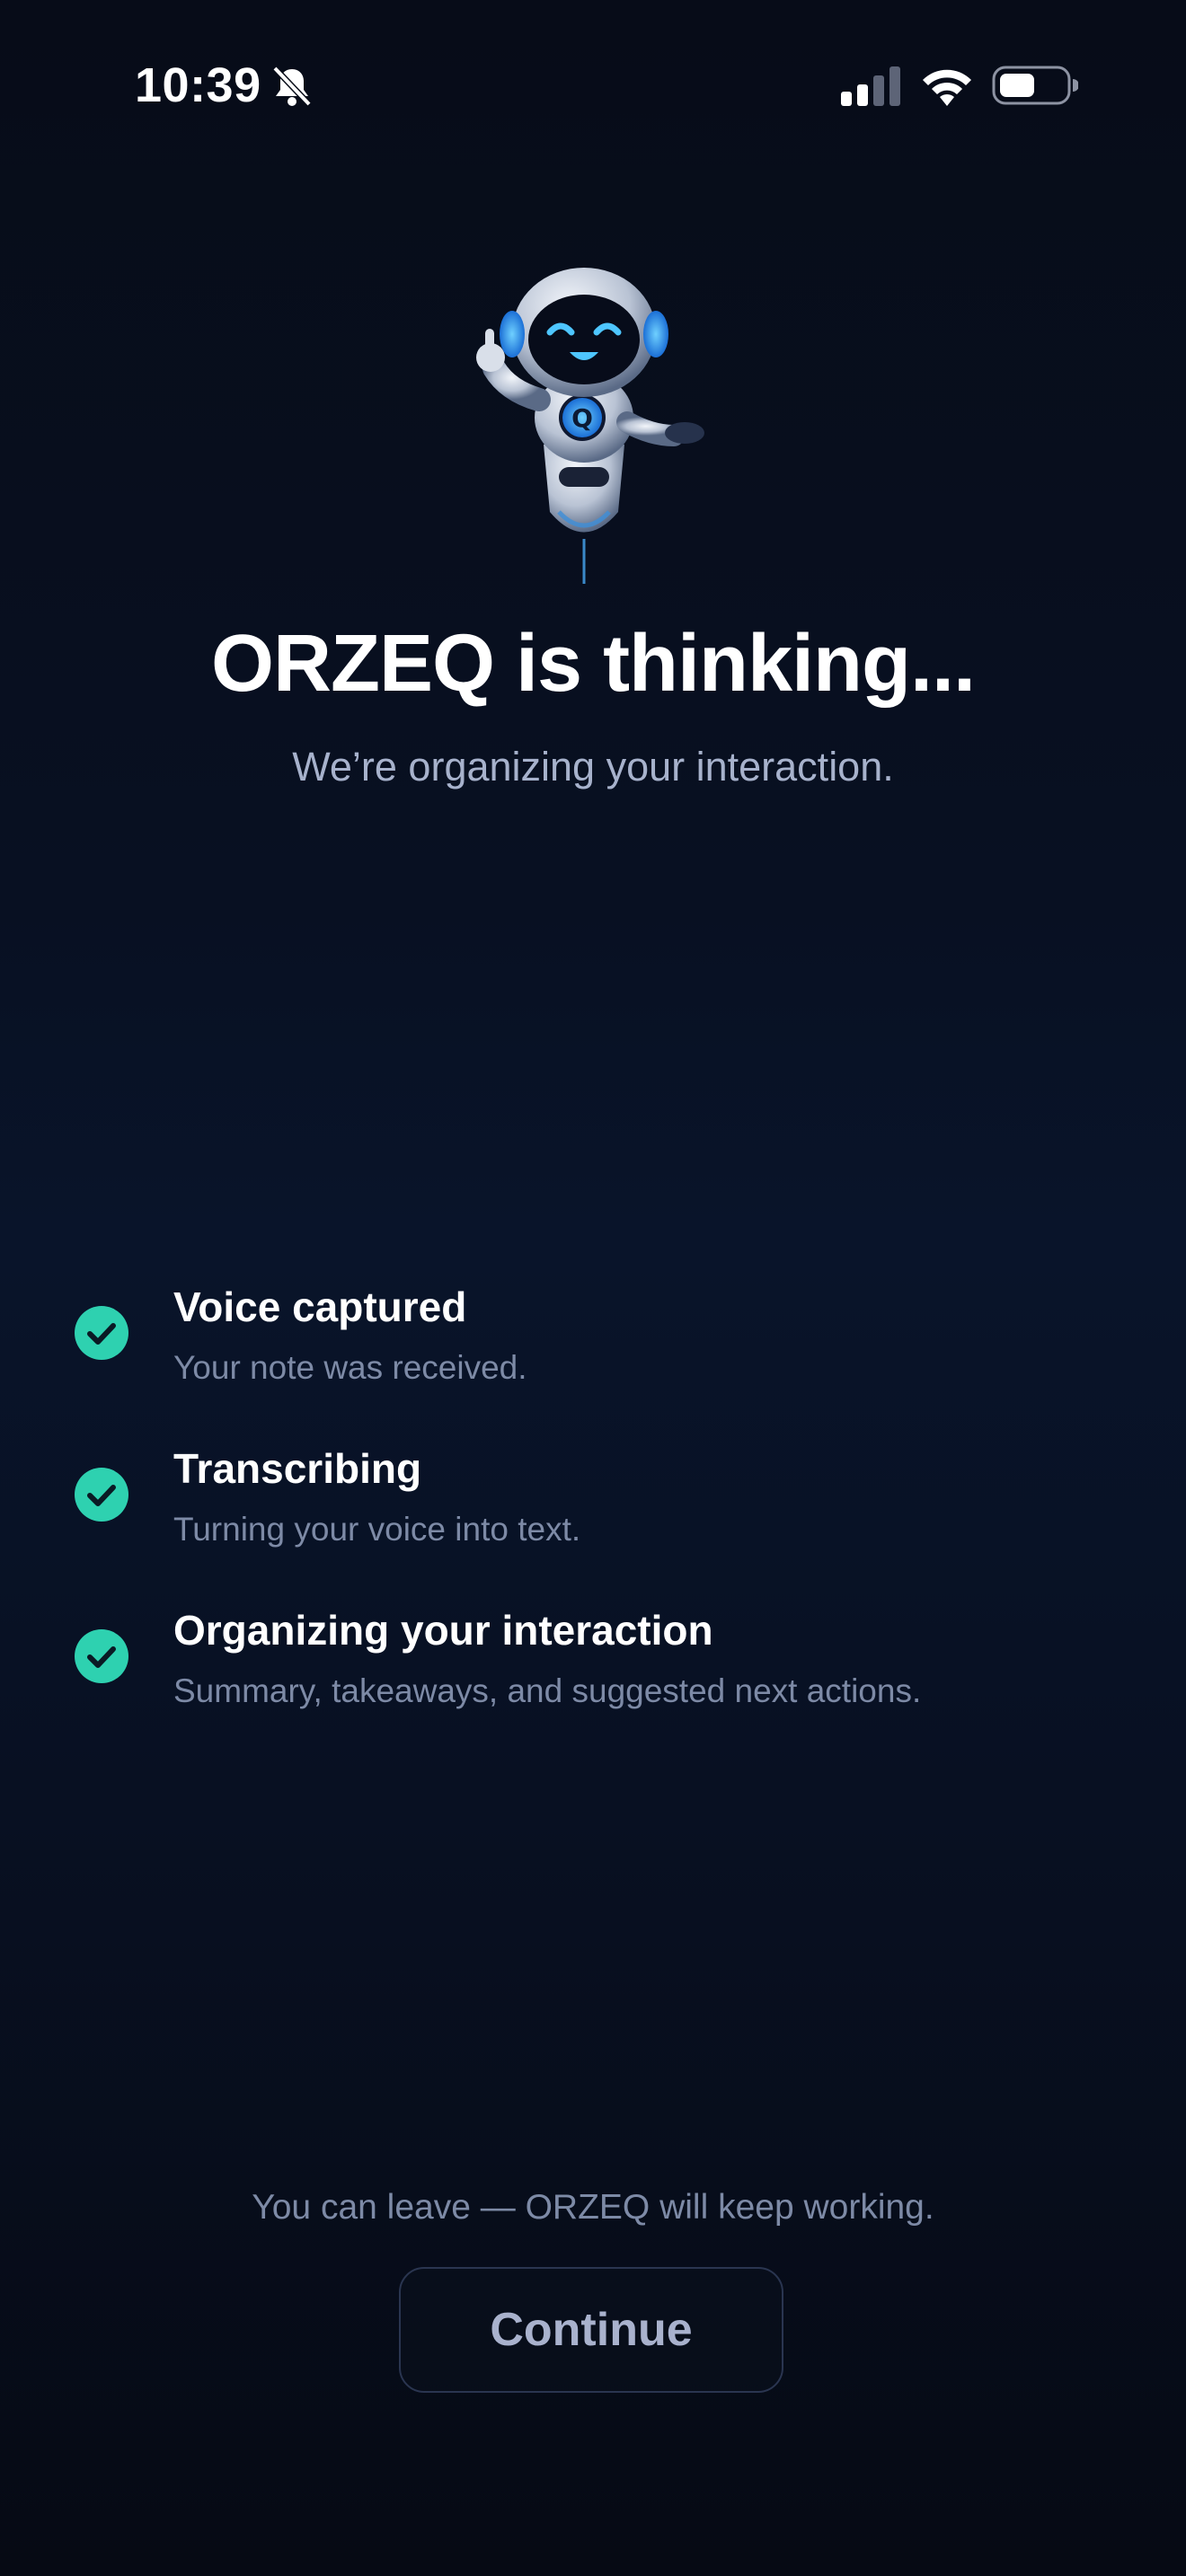  I want to click on status-bar: 10:39, so click(593, 90).